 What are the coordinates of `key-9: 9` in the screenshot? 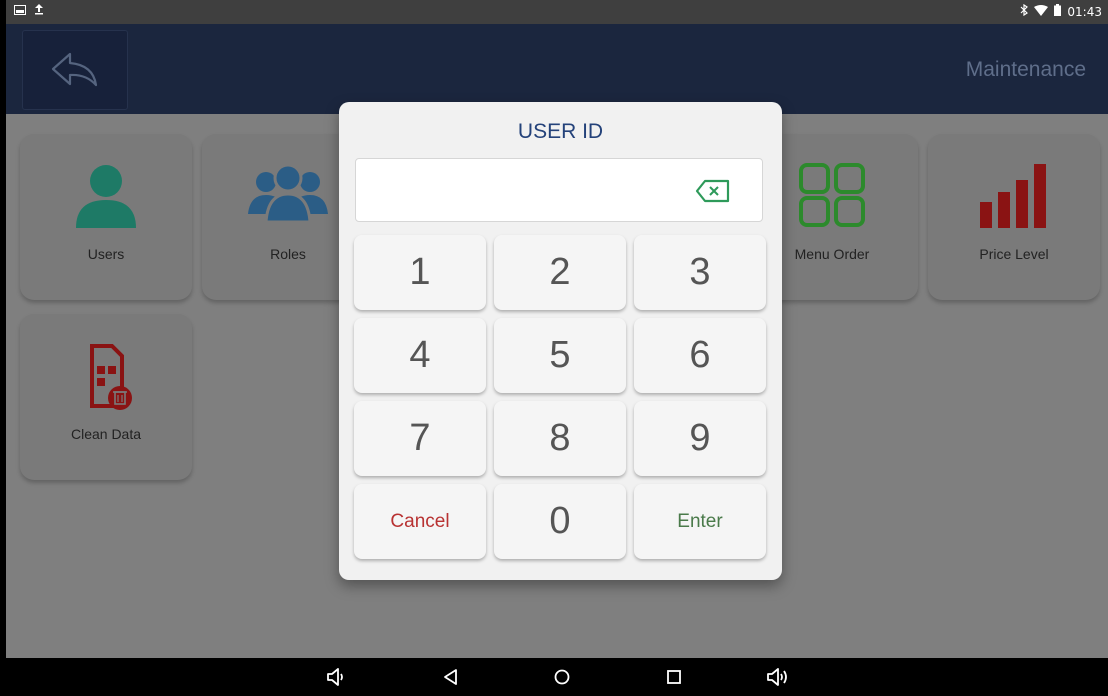 It's located at (700, 438).